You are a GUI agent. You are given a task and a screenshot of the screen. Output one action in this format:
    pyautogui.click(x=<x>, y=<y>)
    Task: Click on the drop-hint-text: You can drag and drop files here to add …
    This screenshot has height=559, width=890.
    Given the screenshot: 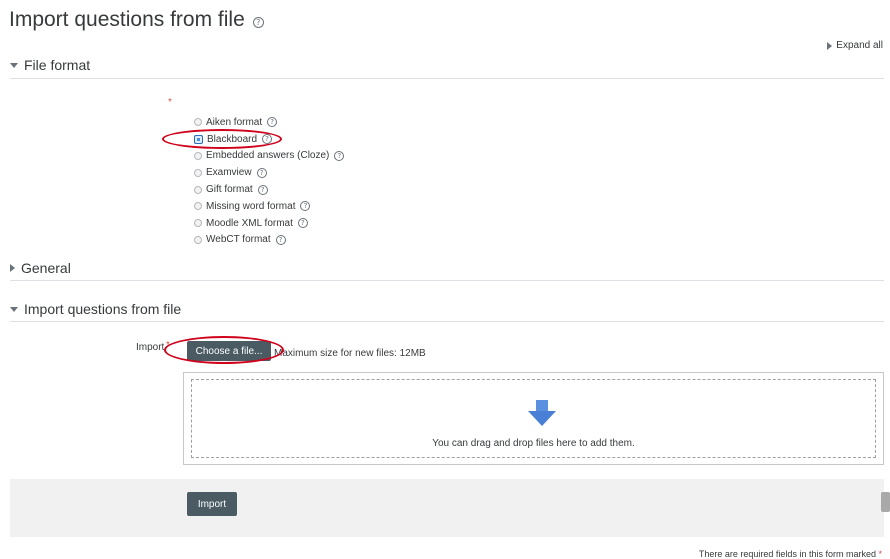 What is the action you would take?
    pyautogui.click(x=533, y=443)
    